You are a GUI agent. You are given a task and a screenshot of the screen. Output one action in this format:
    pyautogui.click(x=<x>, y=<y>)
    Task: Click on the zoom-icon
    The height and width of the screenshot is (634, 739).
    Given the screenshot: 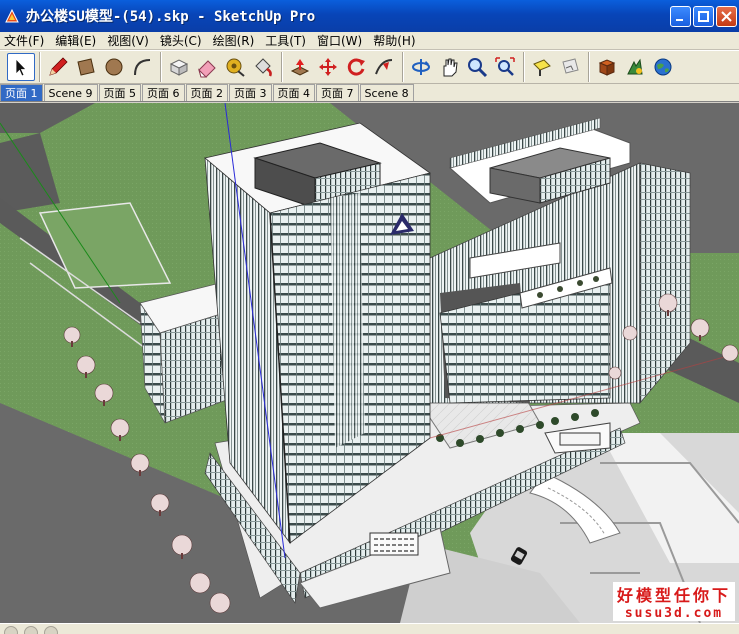 What is the action you would take?
    pyautogui.click(x=478, y=68)
    